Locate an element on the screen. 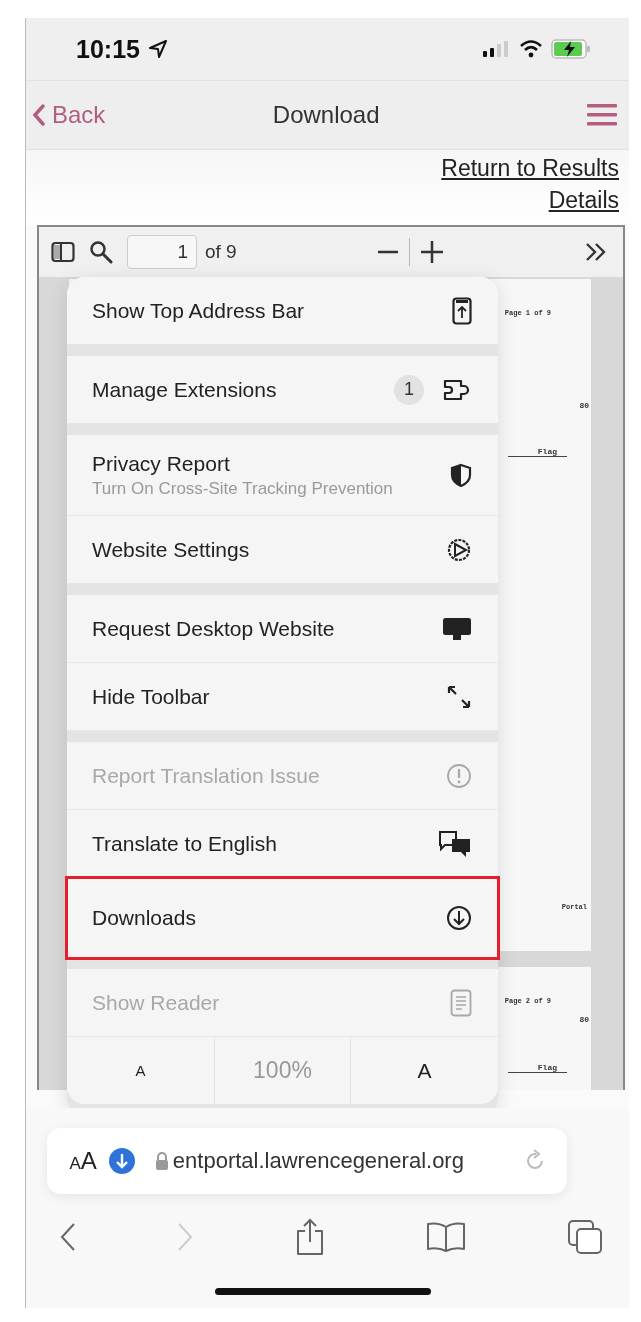 This screenshot has height=1322, width=641. translate-bubbles-icon is located at coordinates (455, 843).